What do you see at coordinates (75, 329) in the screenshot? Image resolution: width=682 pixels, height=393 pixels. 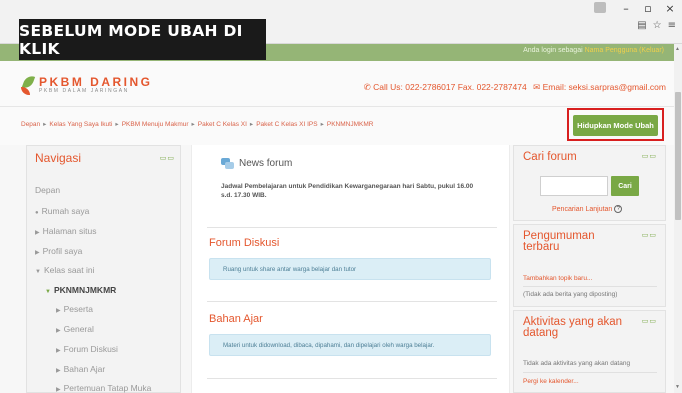 I see `nav-item-general: ▶ General` at bounding box center [75, 329].